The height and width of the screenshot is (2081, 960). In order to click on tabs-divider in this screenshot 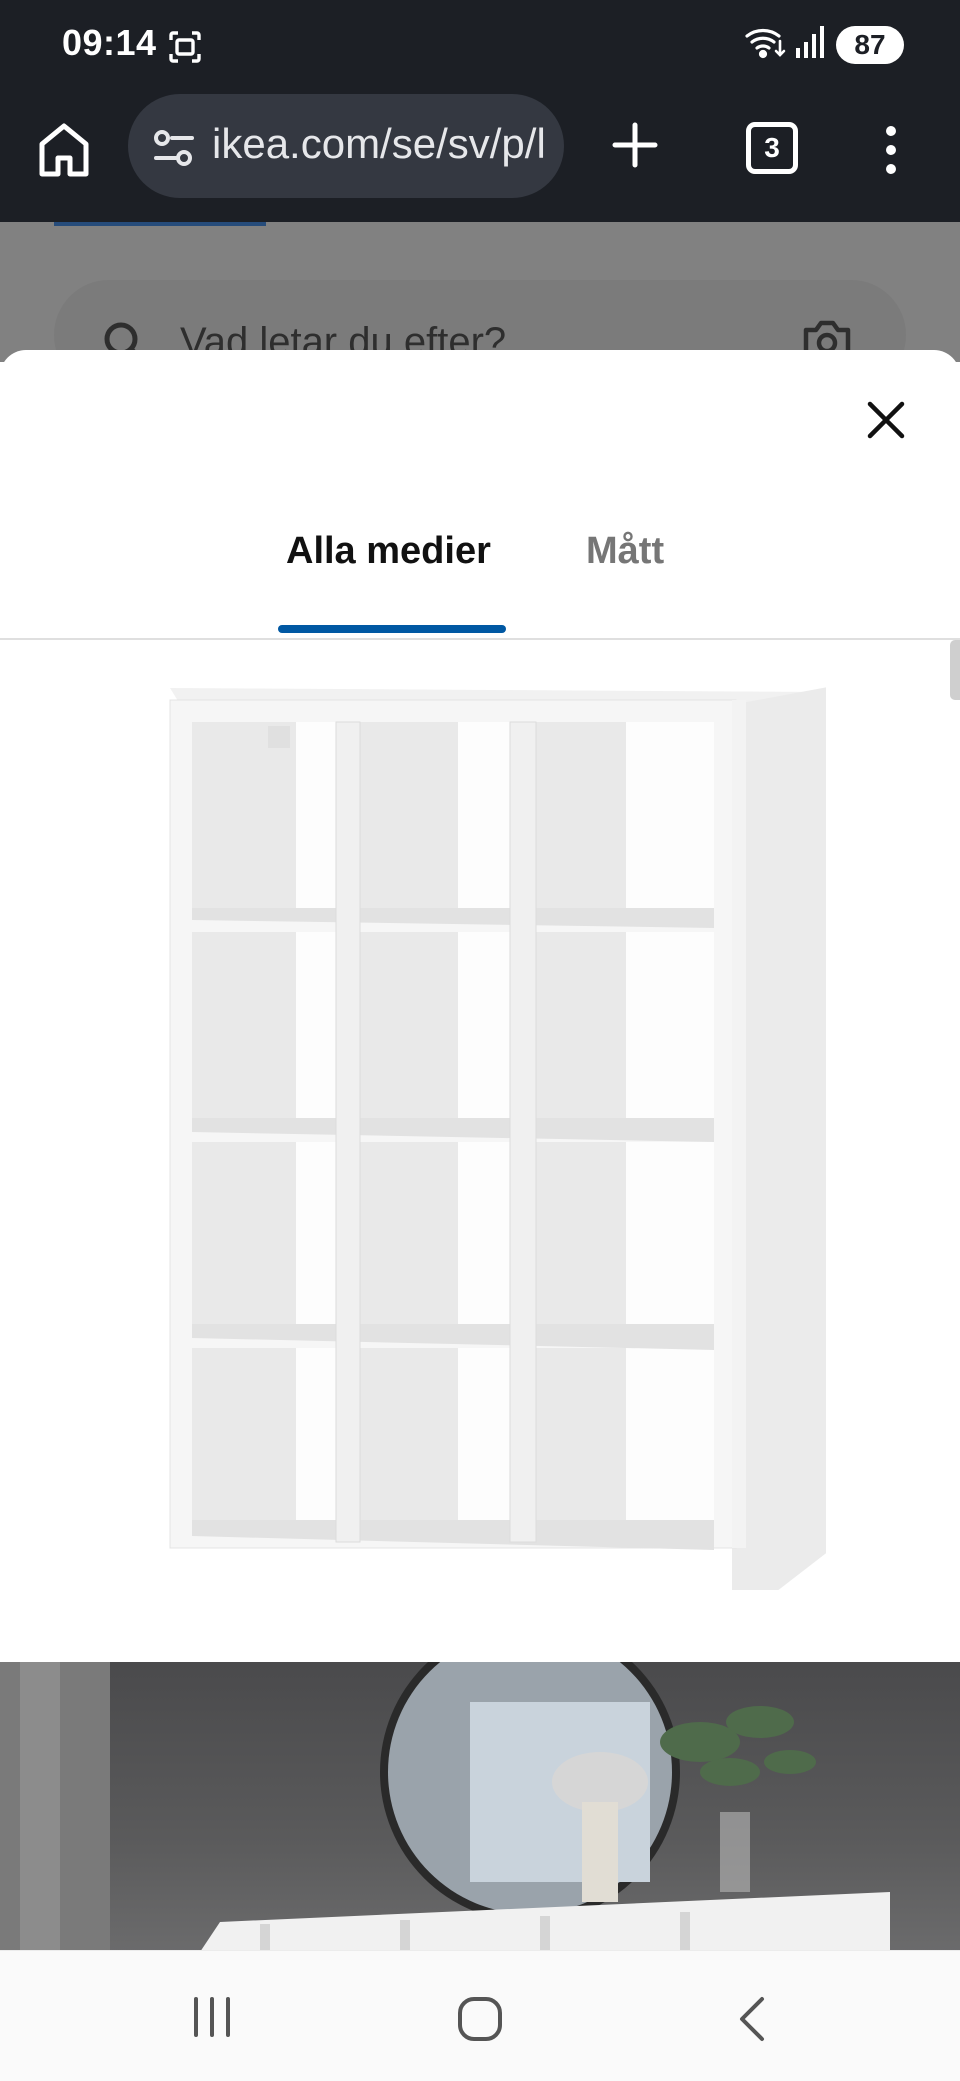, I will do `click(480, 639)`.